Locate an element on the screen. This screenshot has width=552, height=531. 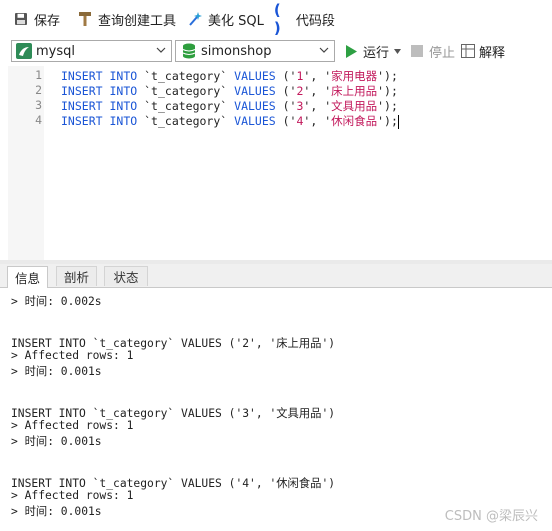
save-button: 保存 is located at coordinates (36, 19).